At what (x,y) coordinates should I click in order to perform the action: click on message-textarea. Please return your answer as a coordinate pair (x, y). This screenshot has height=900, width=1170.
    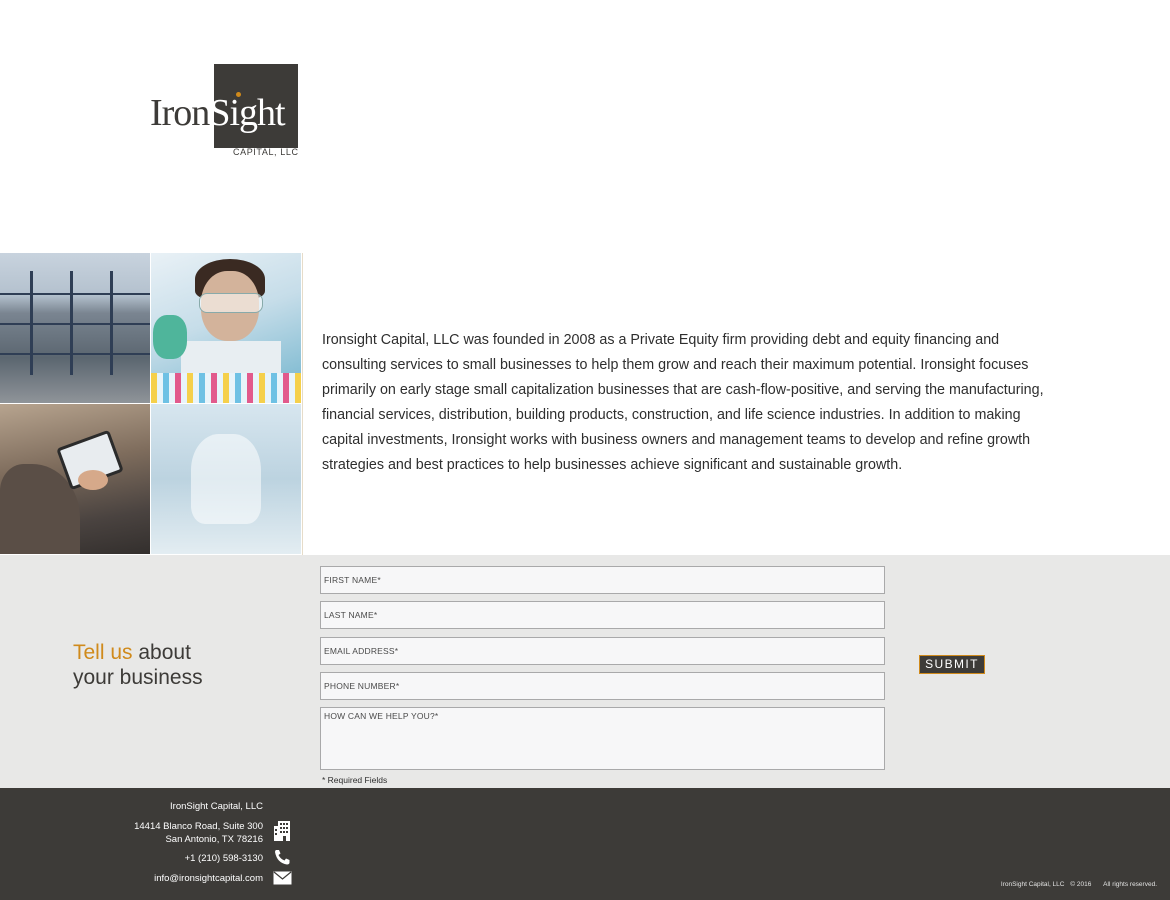
    Looking at the image, I should click on (602, 738).